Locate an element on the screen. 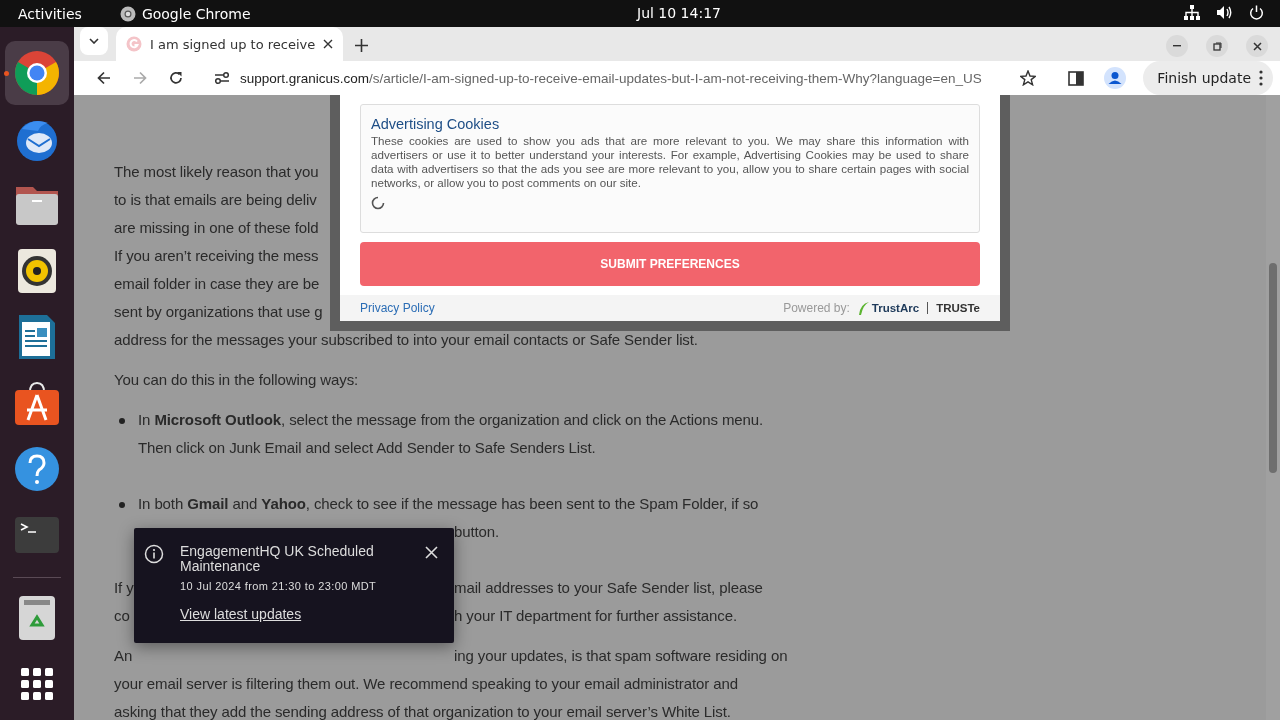  maximize-button is located at coordinates (1217, 46).